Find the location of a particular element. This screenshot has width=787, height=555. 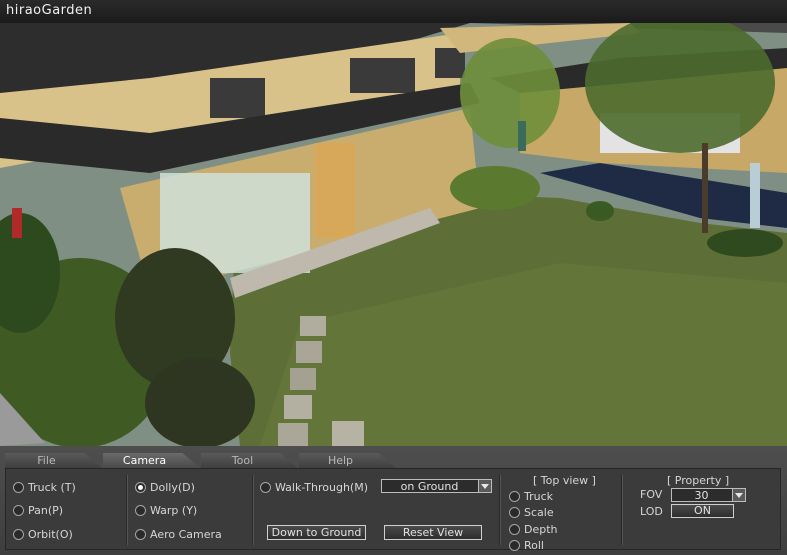

window-title: hiraoGarden is located at coordinates (49, 10).